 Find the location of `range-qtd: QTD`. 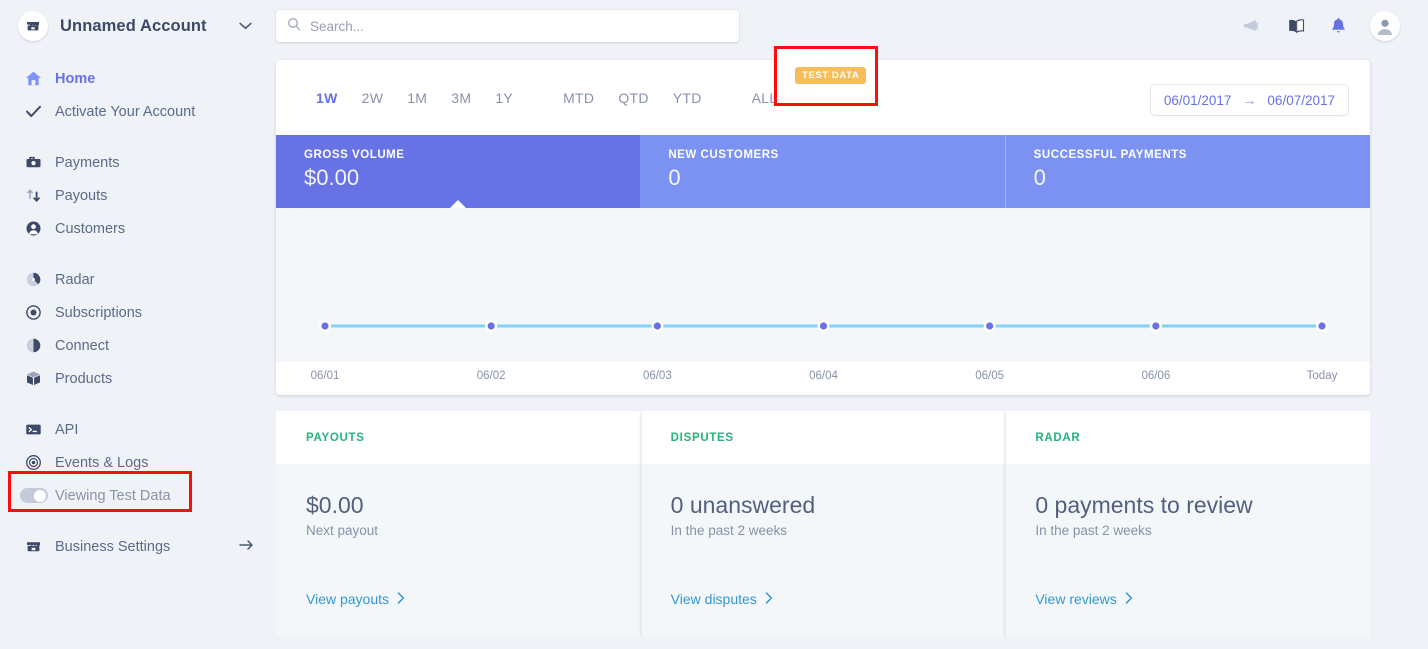

range-qtd: QTD is located at coordinates (633, 98).